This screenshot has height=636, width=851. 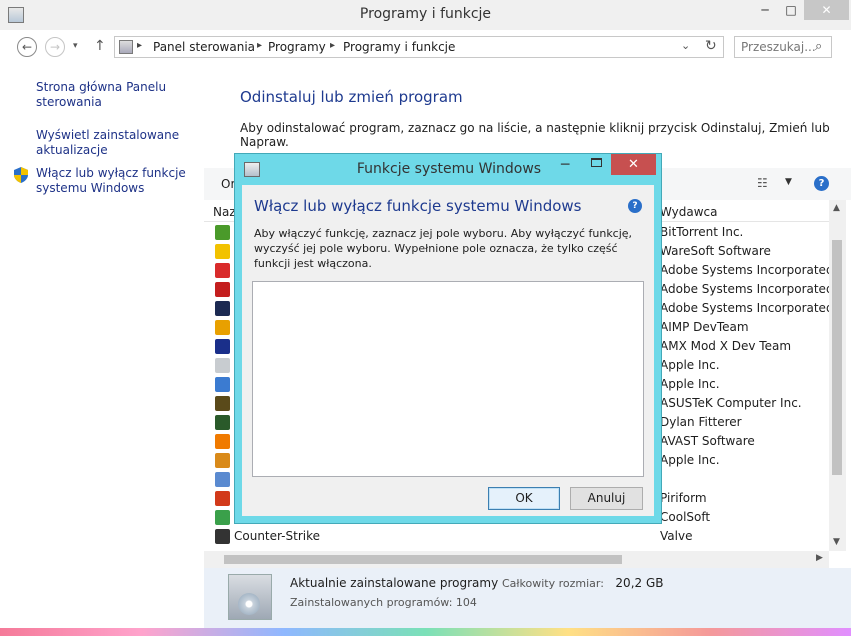 What do you see at coordinates (75, 46) in the screenshot?
I see `recent-locations-icon: ▾` at bounding box center [75, 46].